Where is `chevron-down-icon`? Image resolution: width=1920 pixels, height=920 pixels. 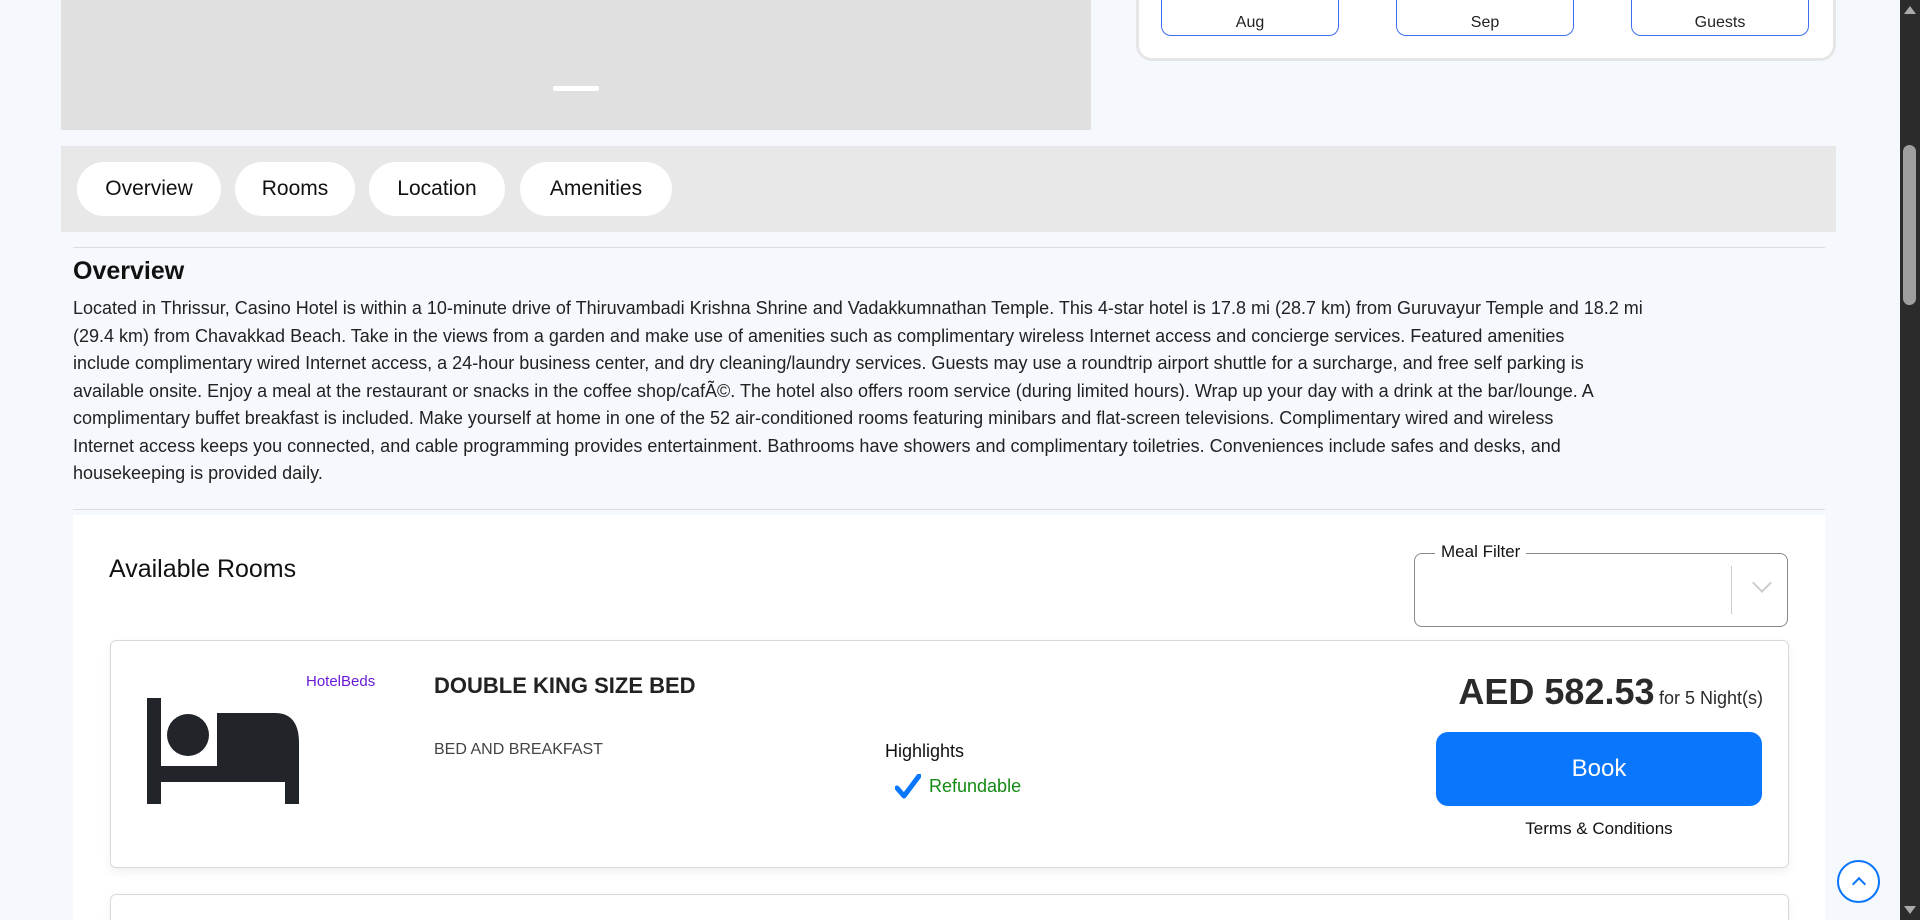
chevron-down-icon is located at coordinates (1762, 583).